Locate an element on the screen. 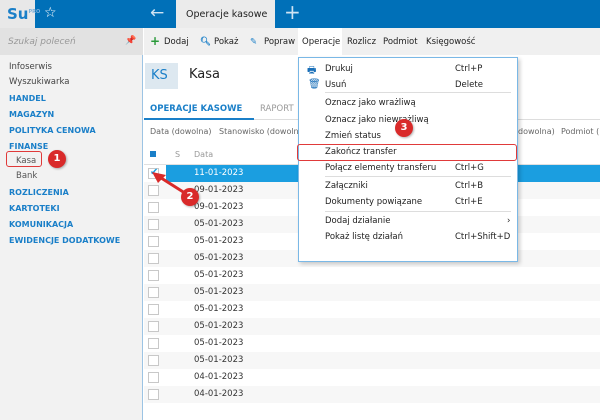 The width and height of the screenshot is (600, 420). search-icon: 🔍︎ is located at coordinates (205, 42).